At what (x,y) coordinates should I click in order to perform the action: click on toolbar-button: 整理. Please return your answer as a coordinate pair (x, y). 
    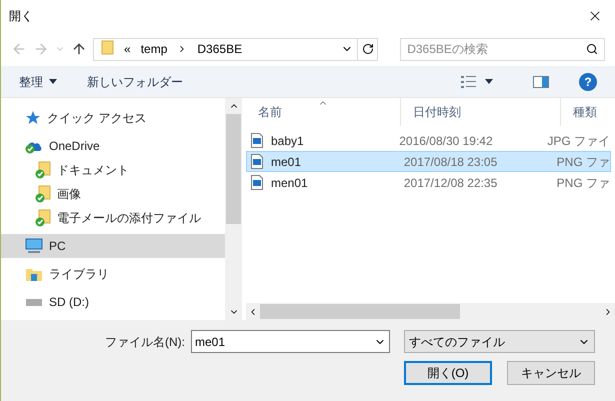
    Looking at the image, I should click on (38, 81).